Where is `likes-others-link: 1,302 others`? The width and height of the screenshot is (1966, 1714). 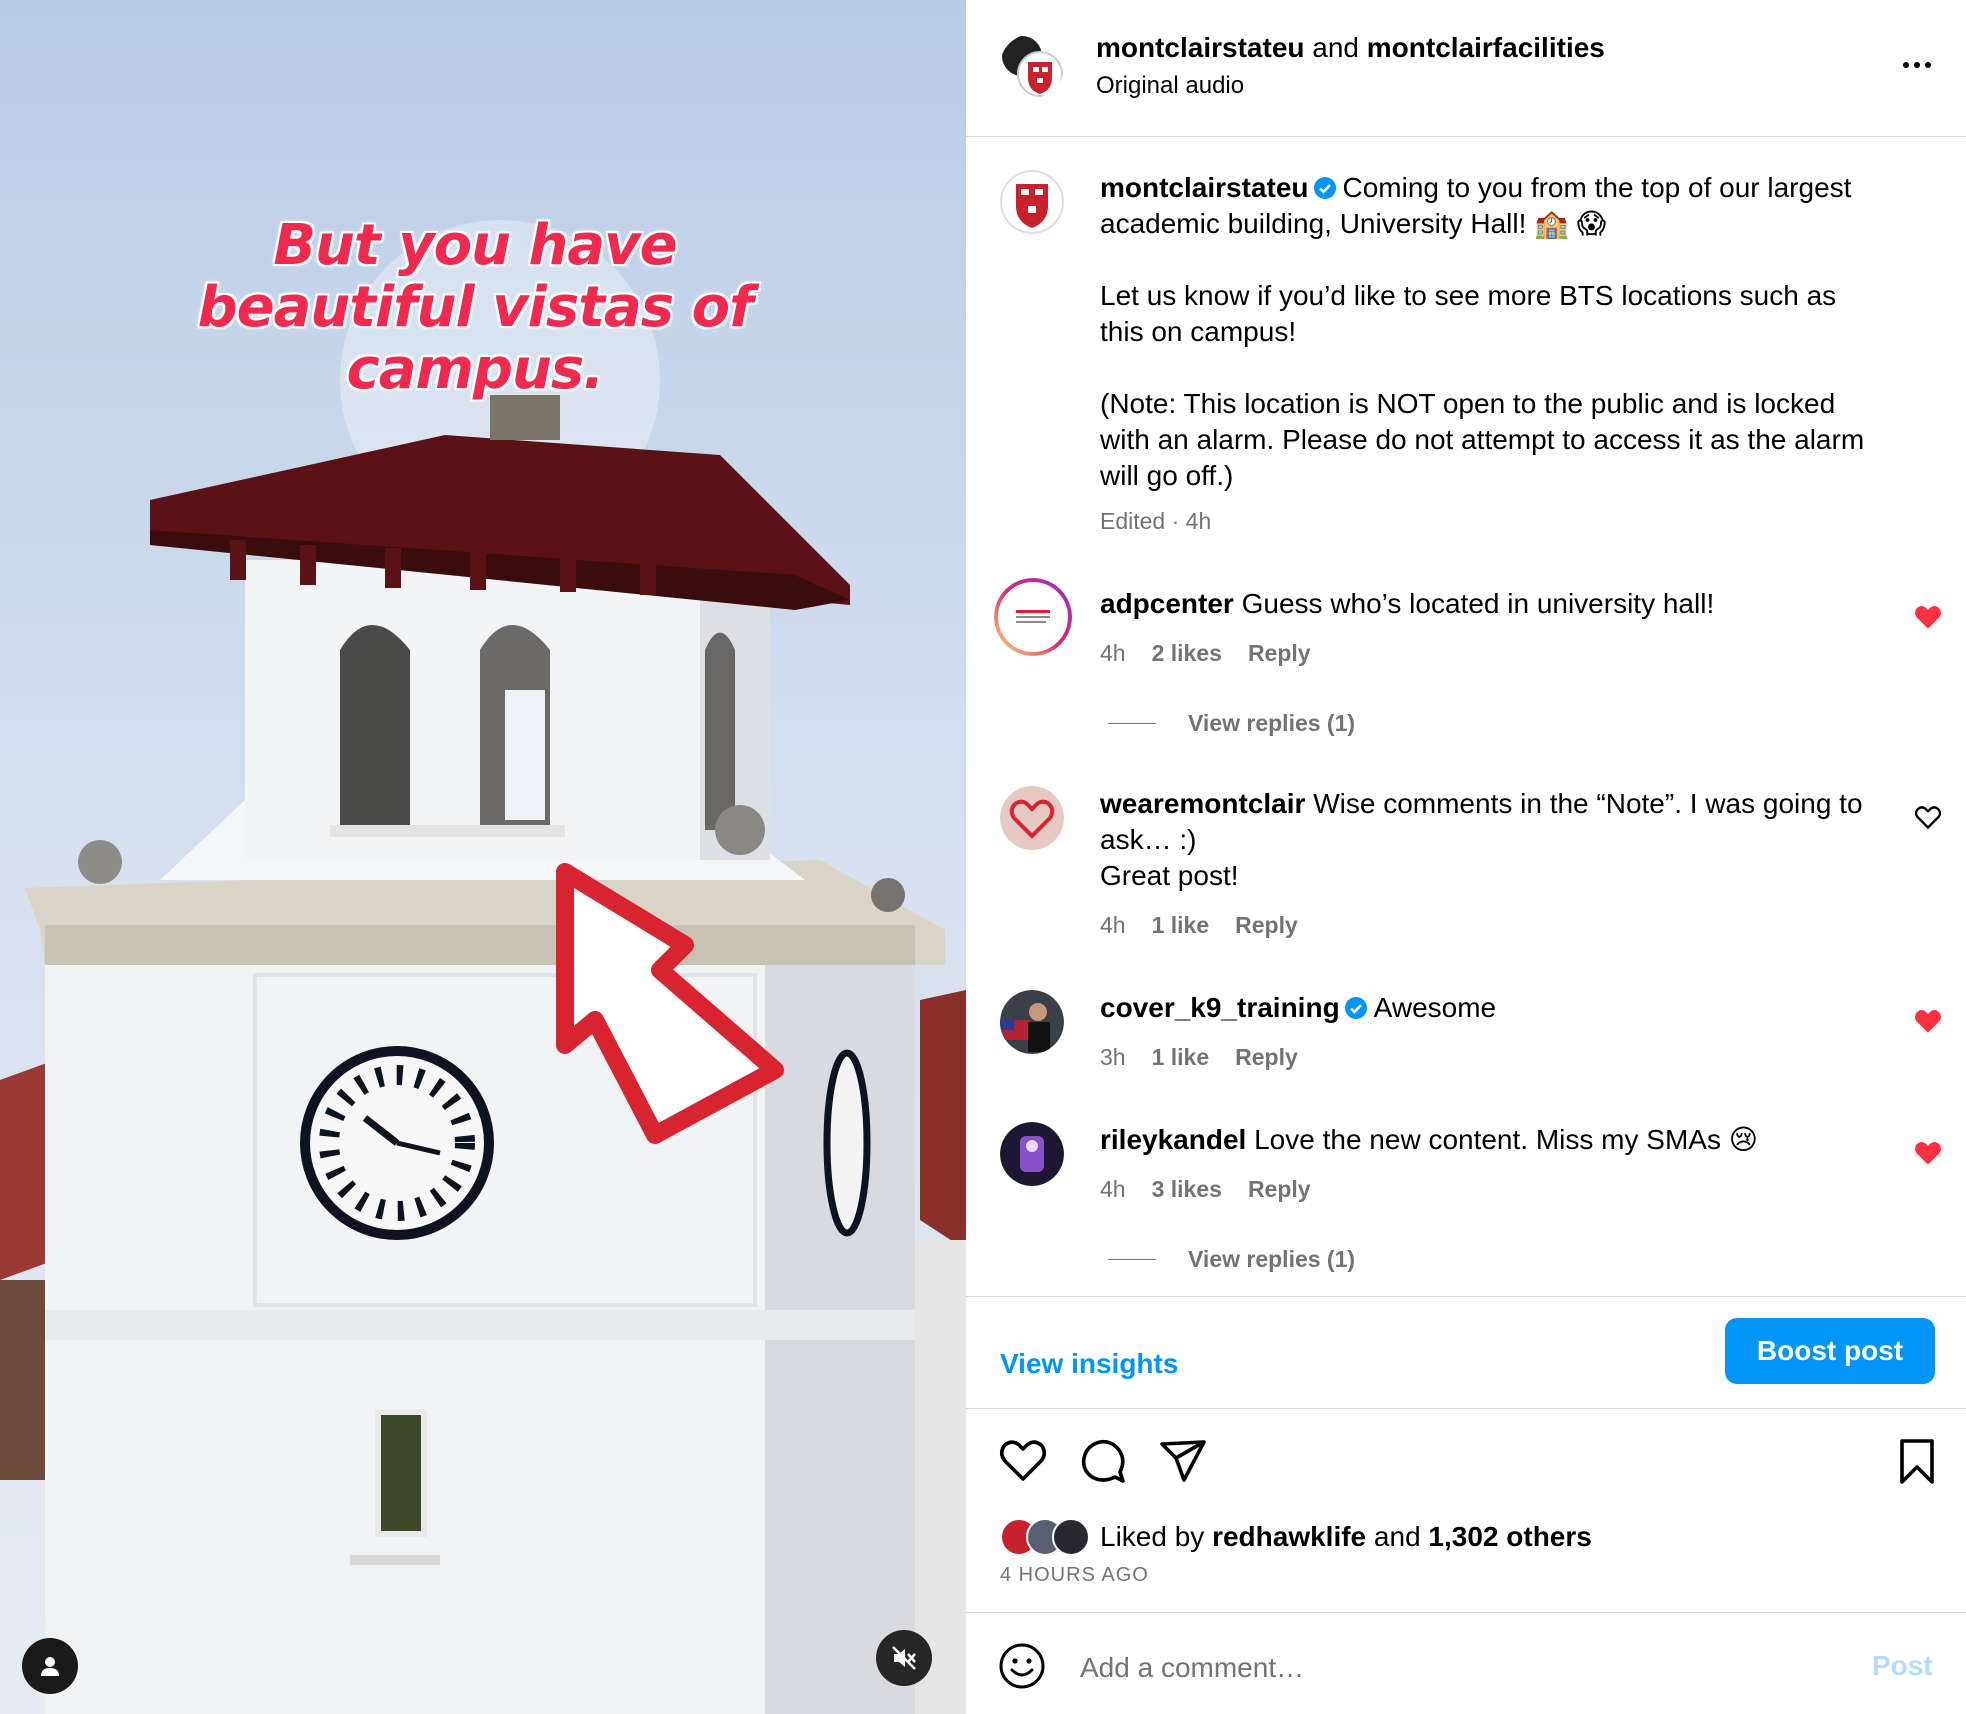 likes-others-link: 1,302 others is located at coordinates (1509, 1536).